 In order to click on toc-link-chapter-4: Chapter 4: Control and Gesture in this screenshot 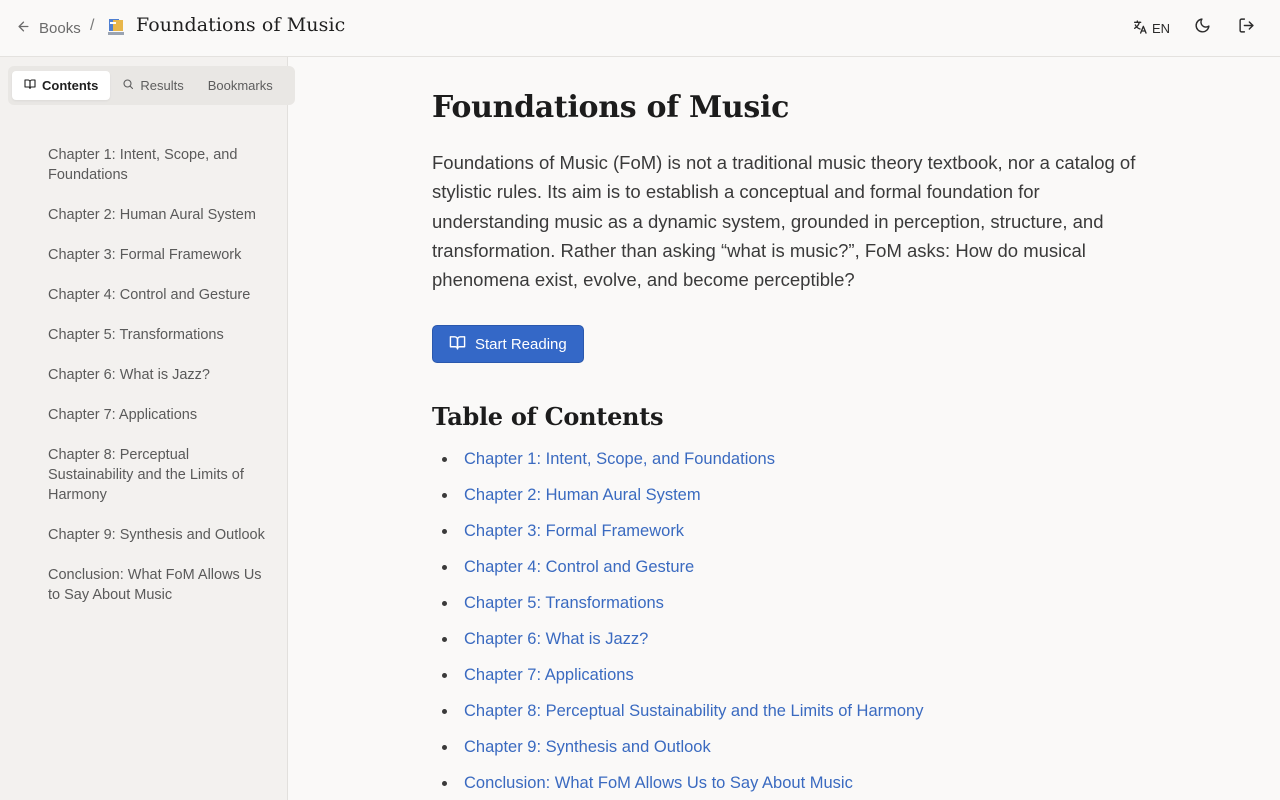, I will do `click(579, 567)`.